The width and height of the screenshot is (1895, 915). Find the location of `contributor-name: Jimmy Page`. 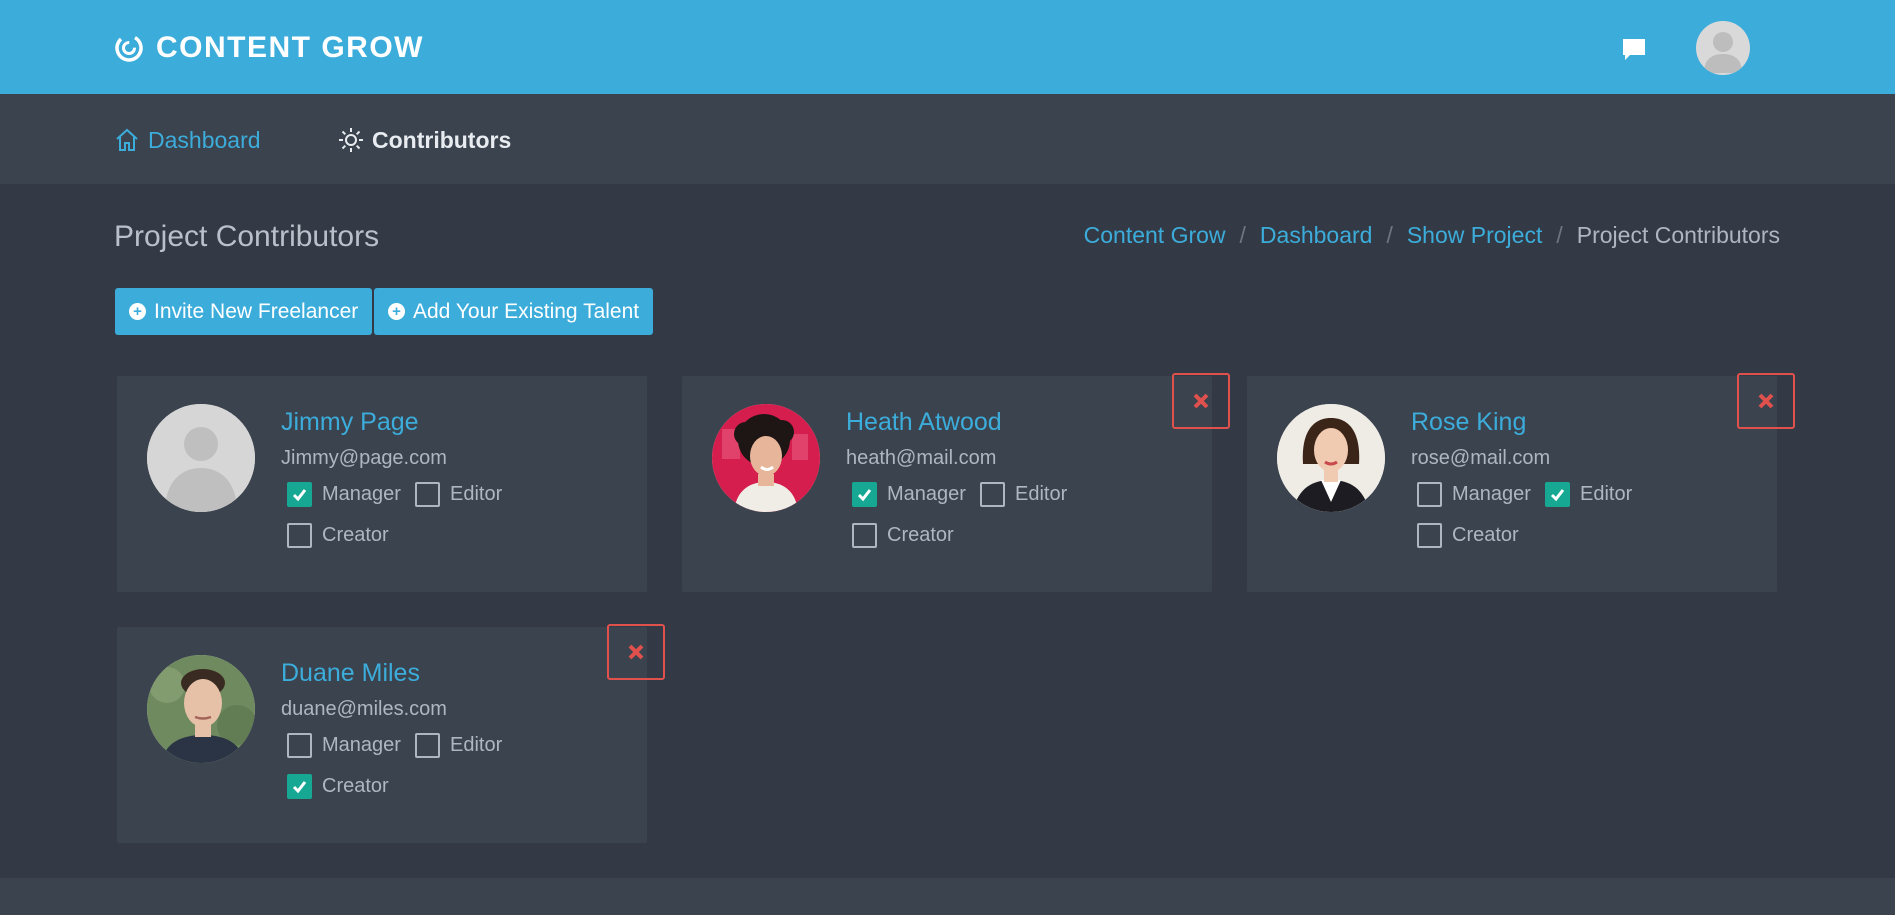

contributor-name: Jimmy Page is located at coordinates (350, 422).